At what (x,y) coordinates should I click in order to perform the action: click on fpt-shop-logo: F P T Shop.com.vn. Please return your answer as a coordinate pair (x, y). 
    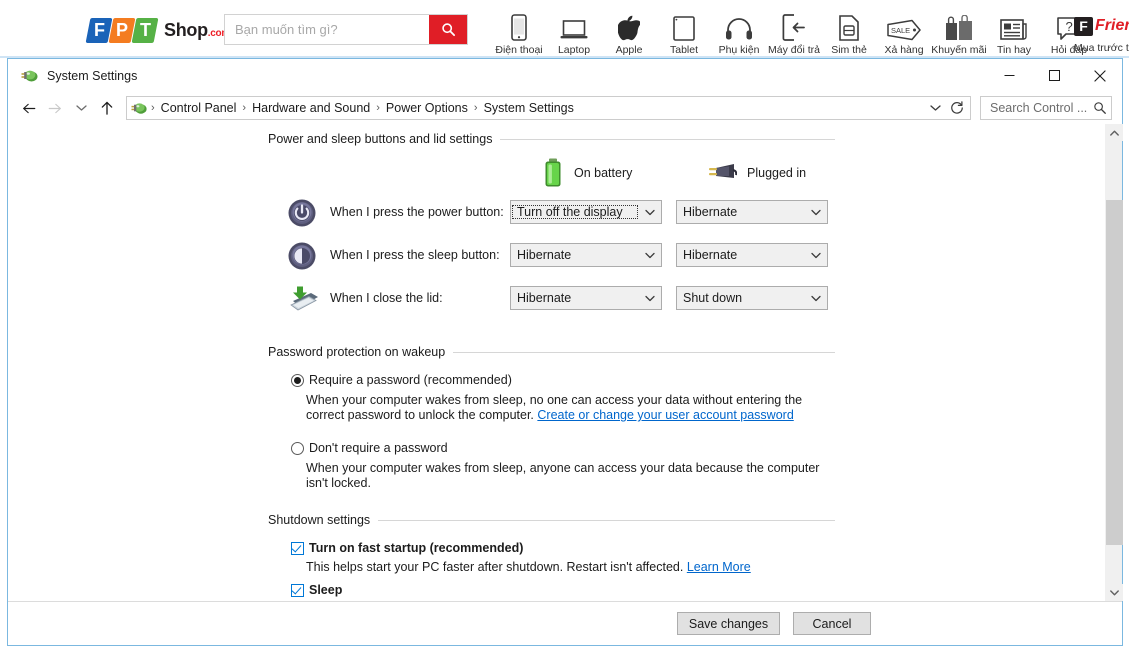
    Looking at the image, I should click on (164, 30).